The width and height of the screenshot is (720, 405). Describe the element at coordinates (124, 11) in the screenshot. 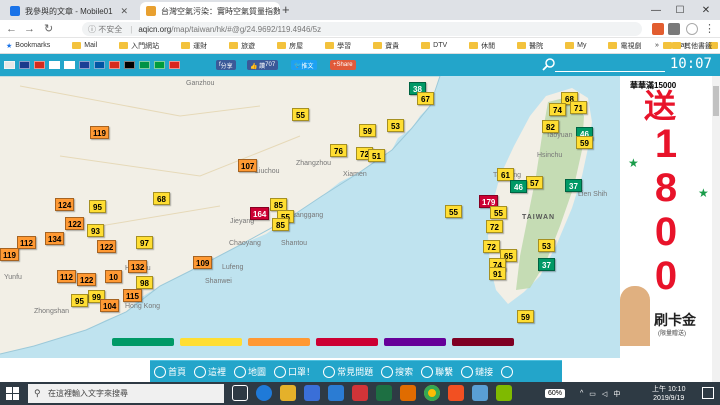

I see `close-tab-icon: ✕` at that location.